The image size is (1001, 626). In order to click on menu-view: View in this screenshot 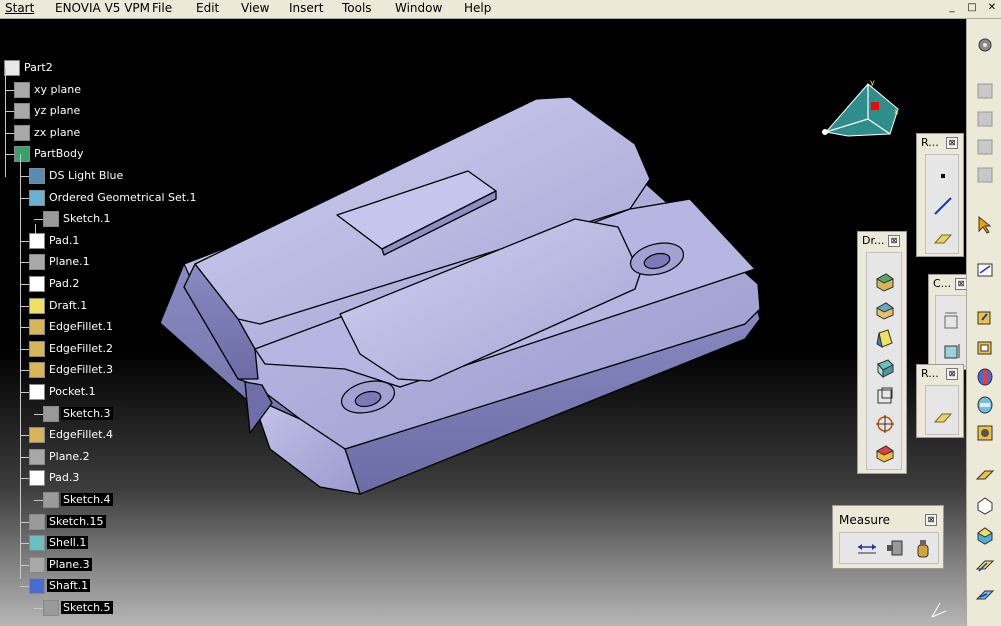, I will do `click(255, 8)`.